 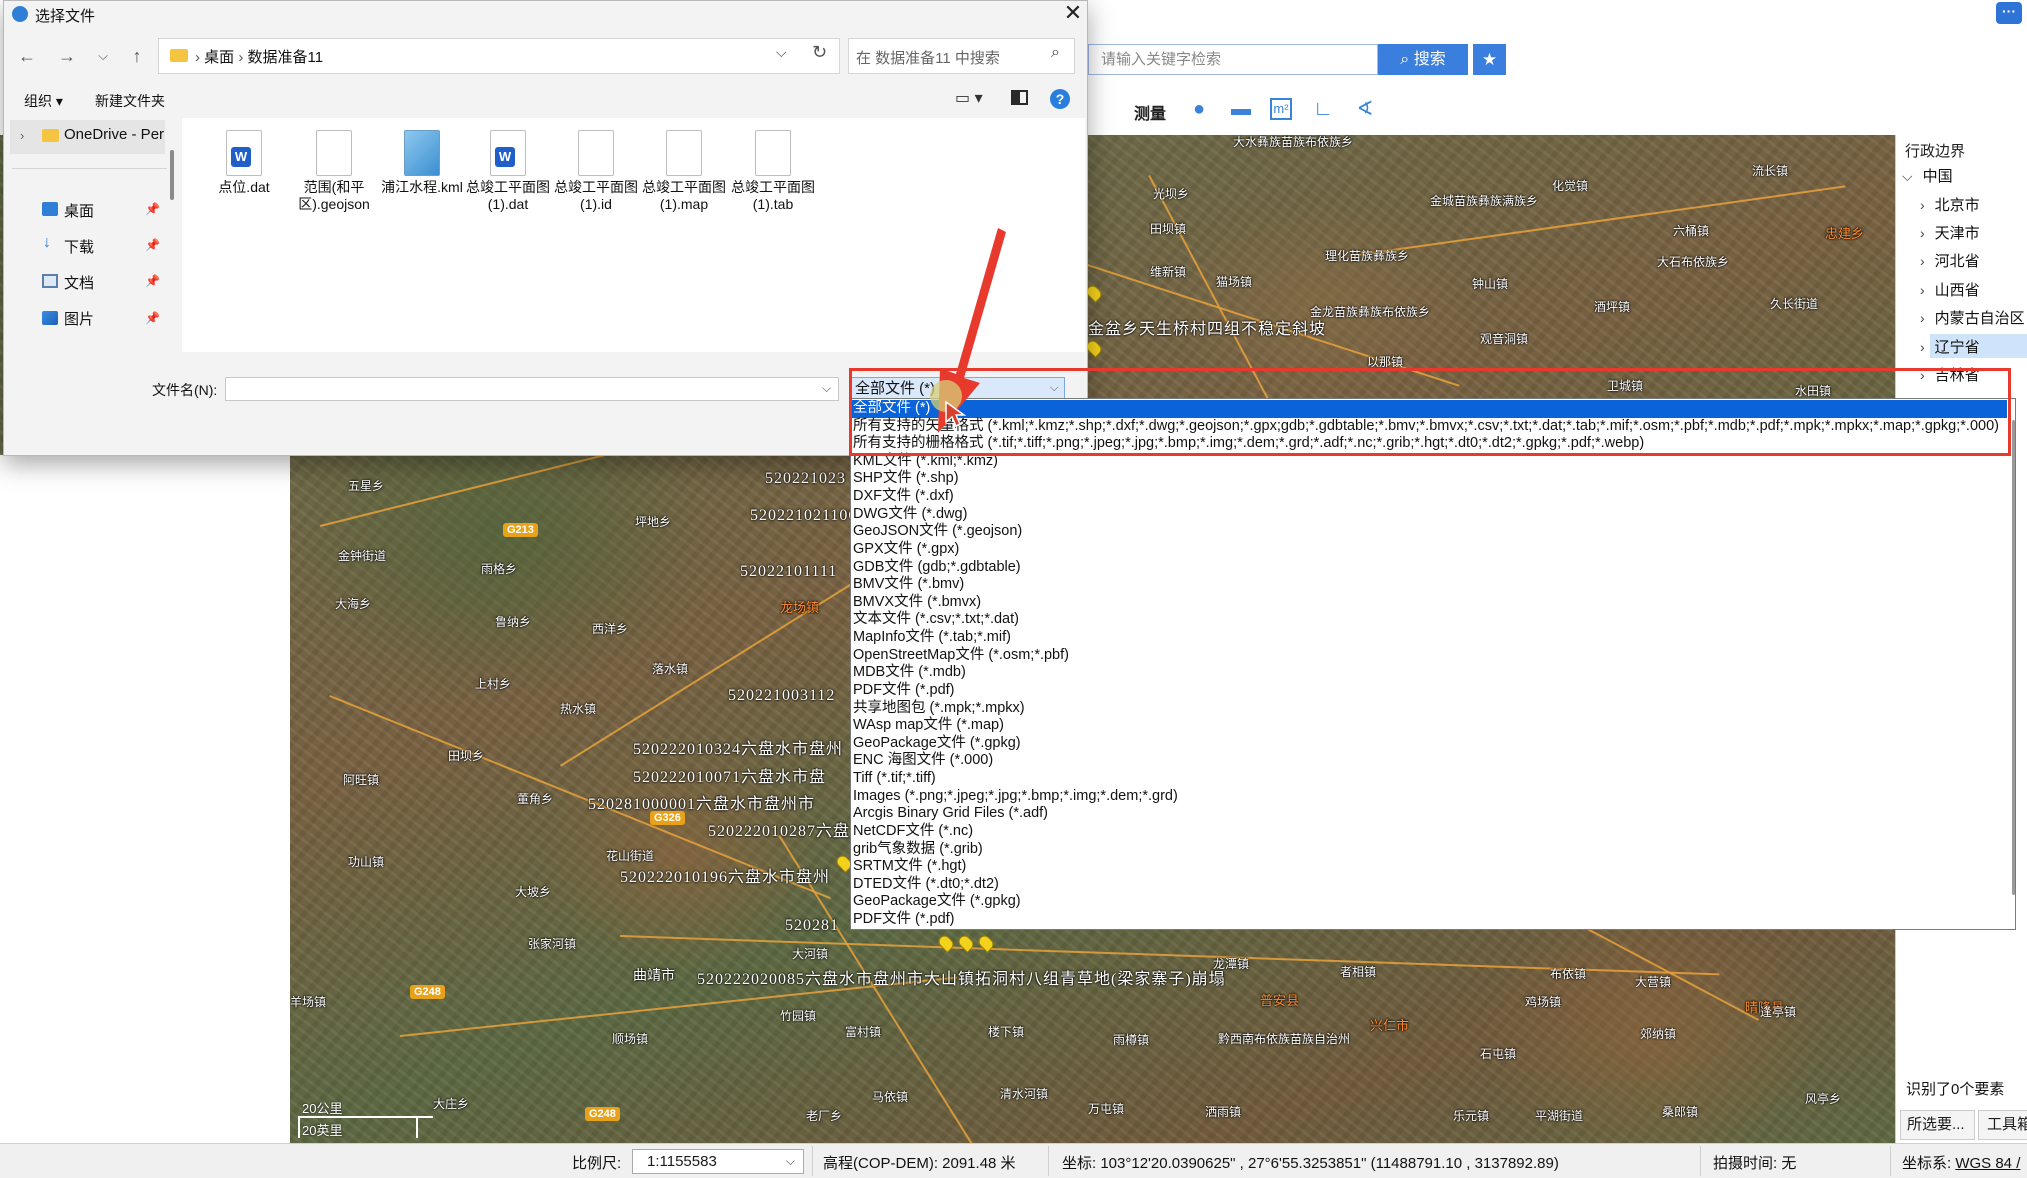 What do you see at coordinates (939, 709) in the screenshot?
I see `file-type-option: 共享地图包 (*.mpk;*.mpkx)` at bounding box center [939, 709].